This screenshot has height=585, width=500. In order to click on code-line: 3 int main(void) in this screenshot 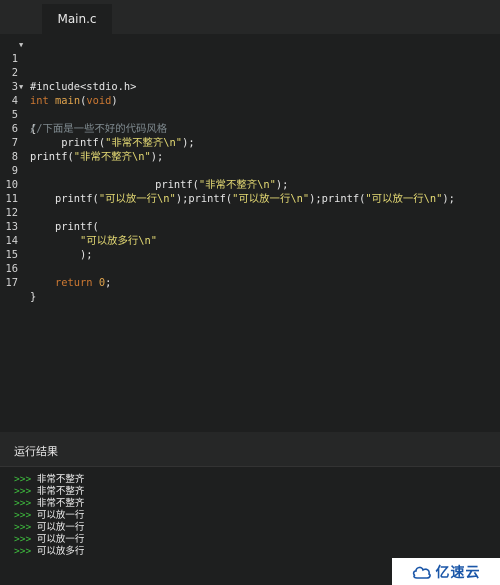, I will do `click(250, 86)`.